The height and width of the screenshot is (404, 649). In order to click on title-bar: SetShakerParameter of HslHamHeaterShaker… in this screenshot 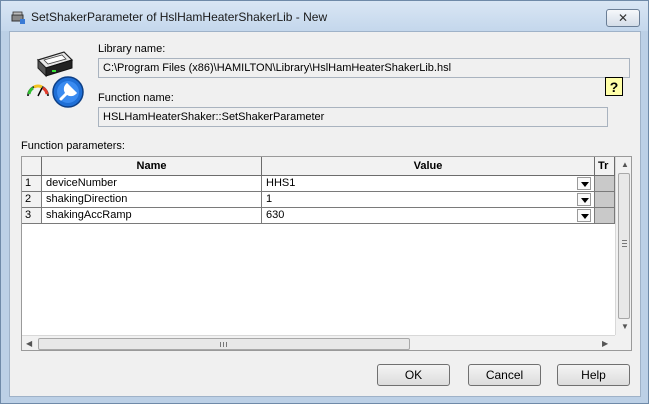, I will do `click(324, 16)`.